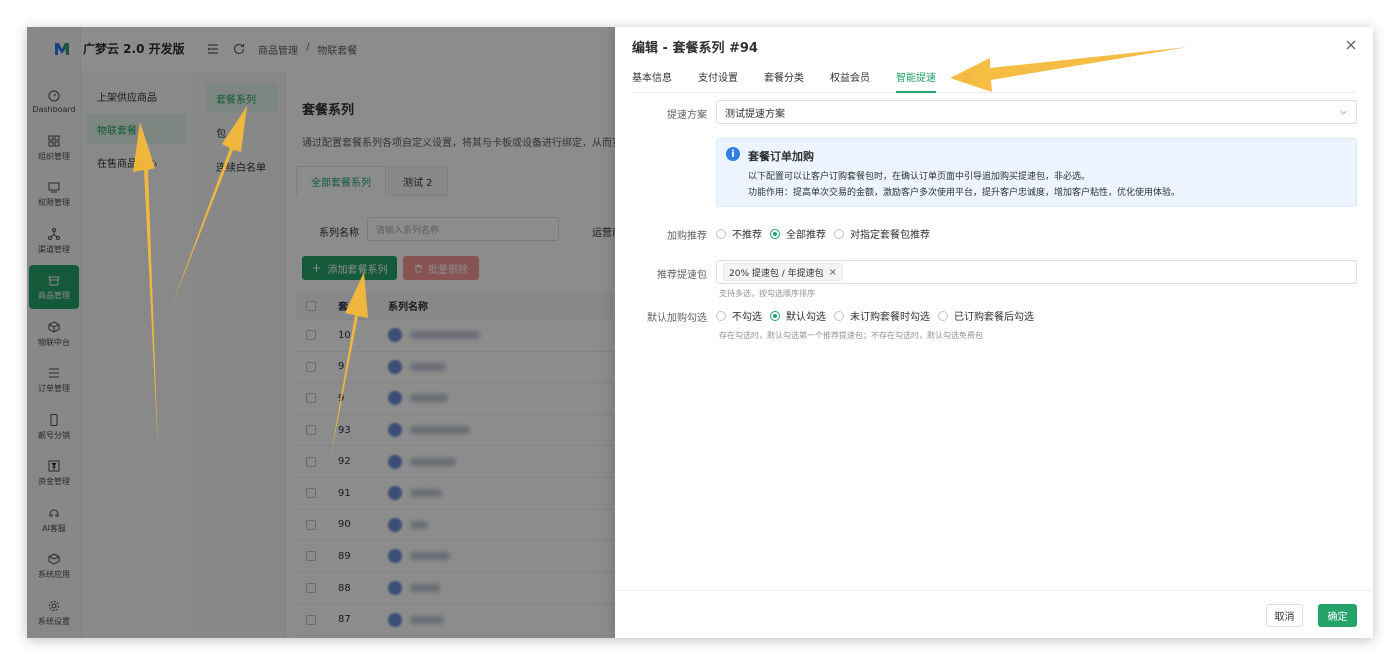 Image resolution: width=1400 pixels, height=664 pixels. What do you see at coordinates (695, 48) in the screenshot?
I see `drawer-title: 编辑 - 套餐系列 #94` at bounding box center [695, 48].